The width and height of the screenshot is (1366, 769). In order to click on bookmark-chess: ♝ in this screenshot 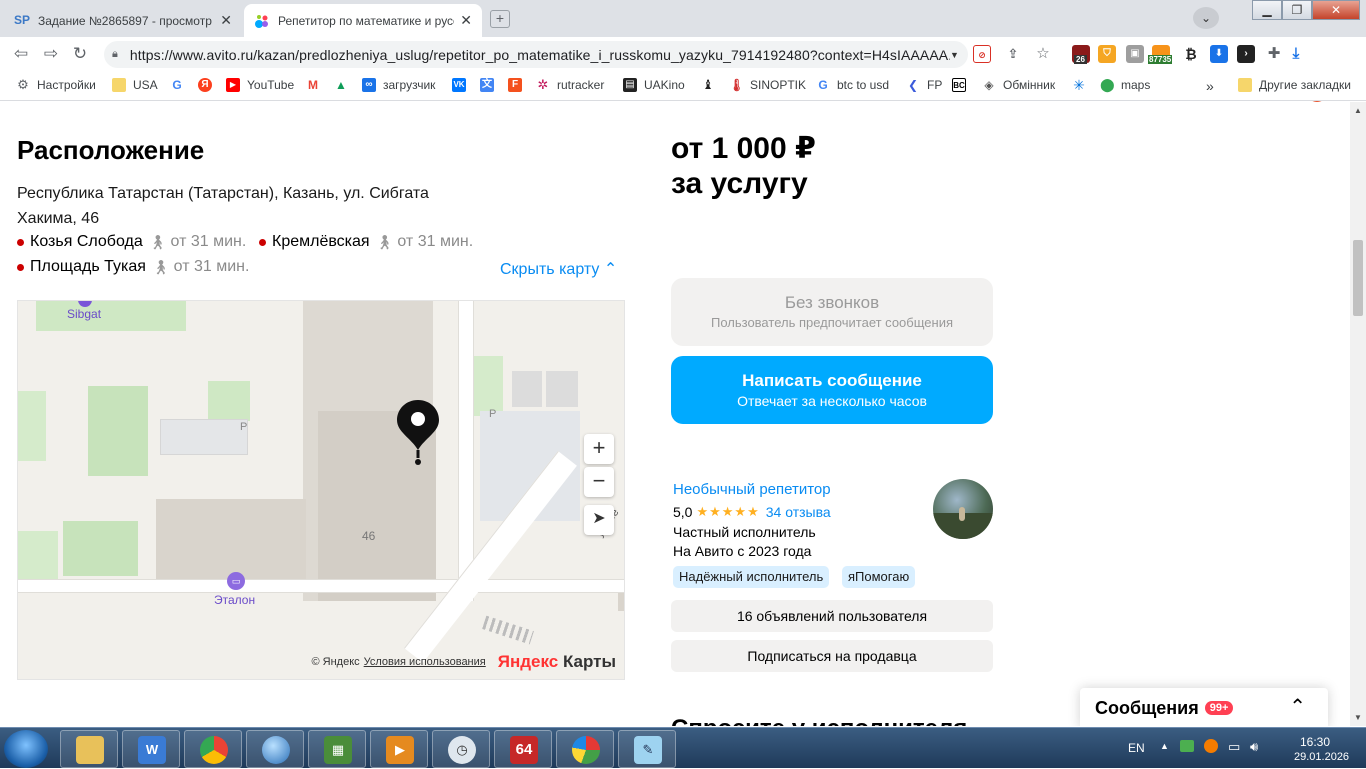, I will do `click(711, 85)`.